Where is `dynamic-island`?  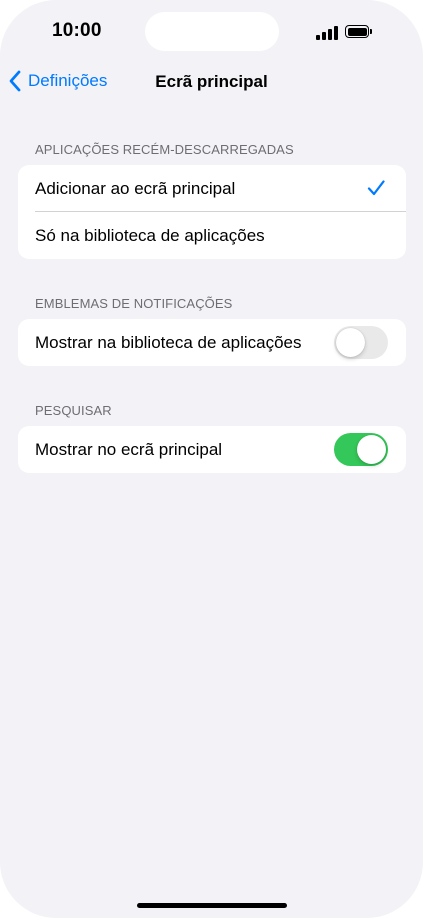 dynamic-island is located at coordinates (212, 31).